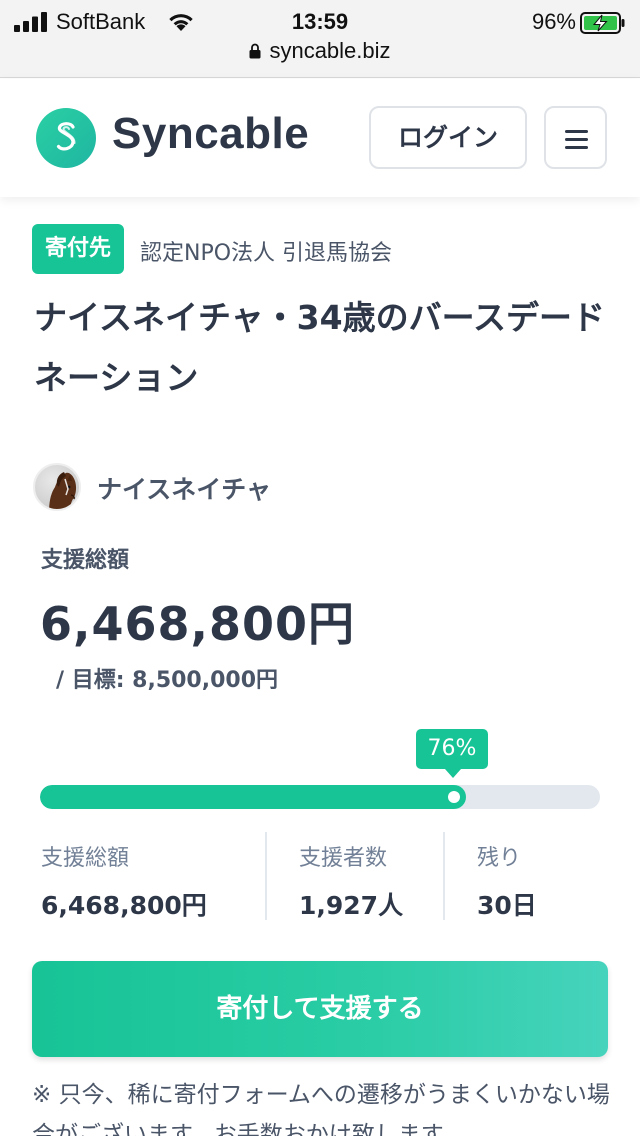  I want to click on progress-percent-badge: 76%, so click(452, 753).